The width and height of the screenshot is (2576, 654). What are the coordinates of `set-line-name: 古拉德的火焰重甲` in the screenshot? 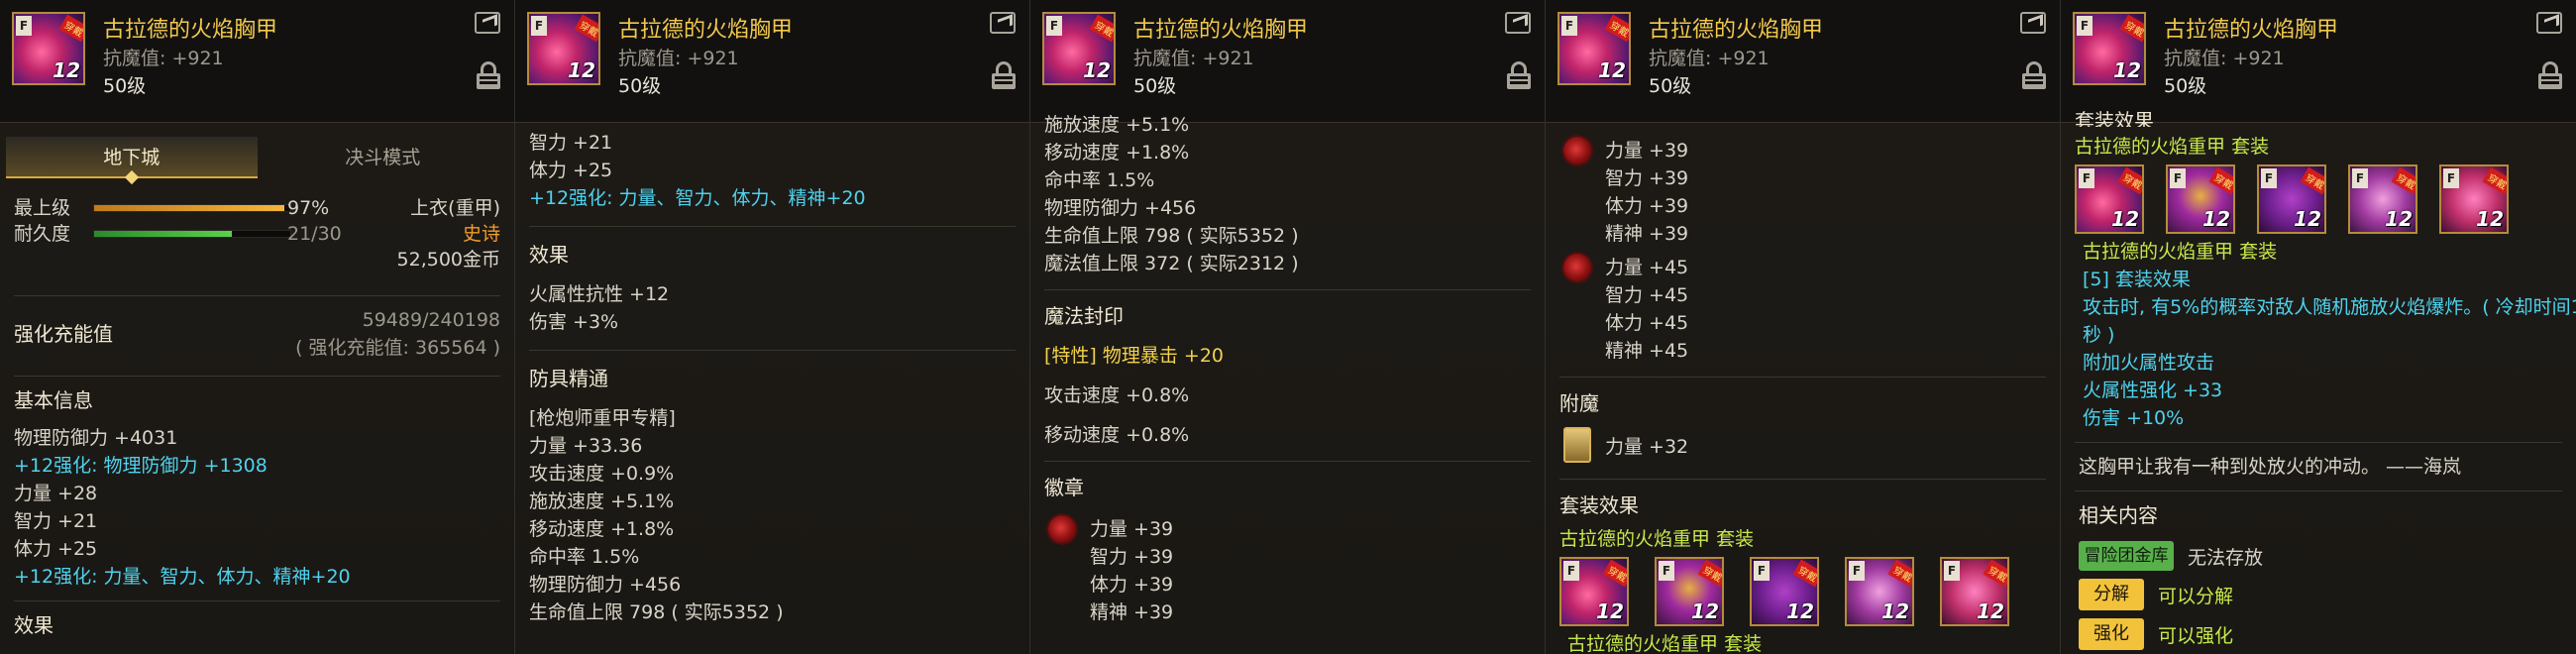 It's located at (2159, 252).